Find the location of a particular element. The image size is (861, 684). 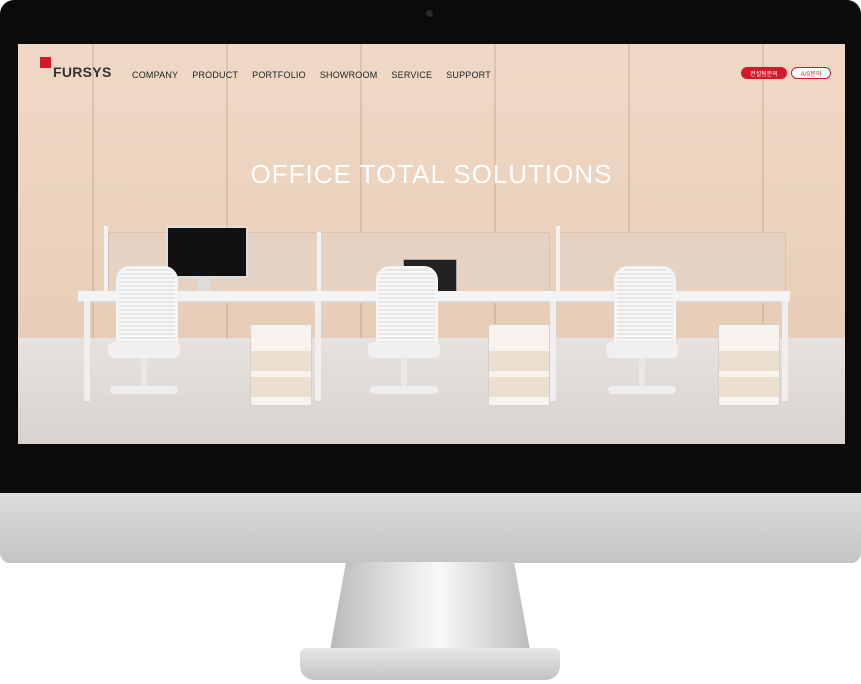

webcam-icon is located at coordinates (429, 13).